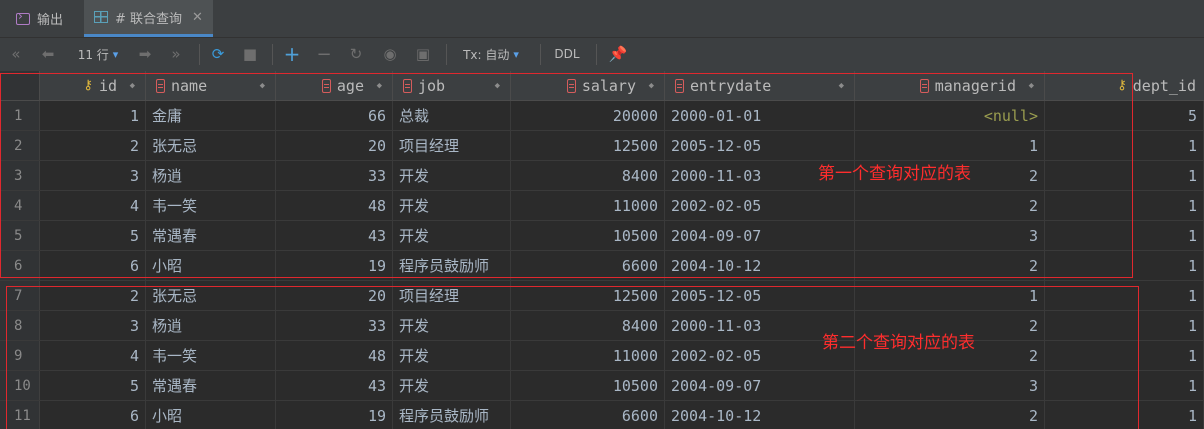  Describe the element at coordinates (20, 295) in the screenshot. I see `row-number: 7` at that location.